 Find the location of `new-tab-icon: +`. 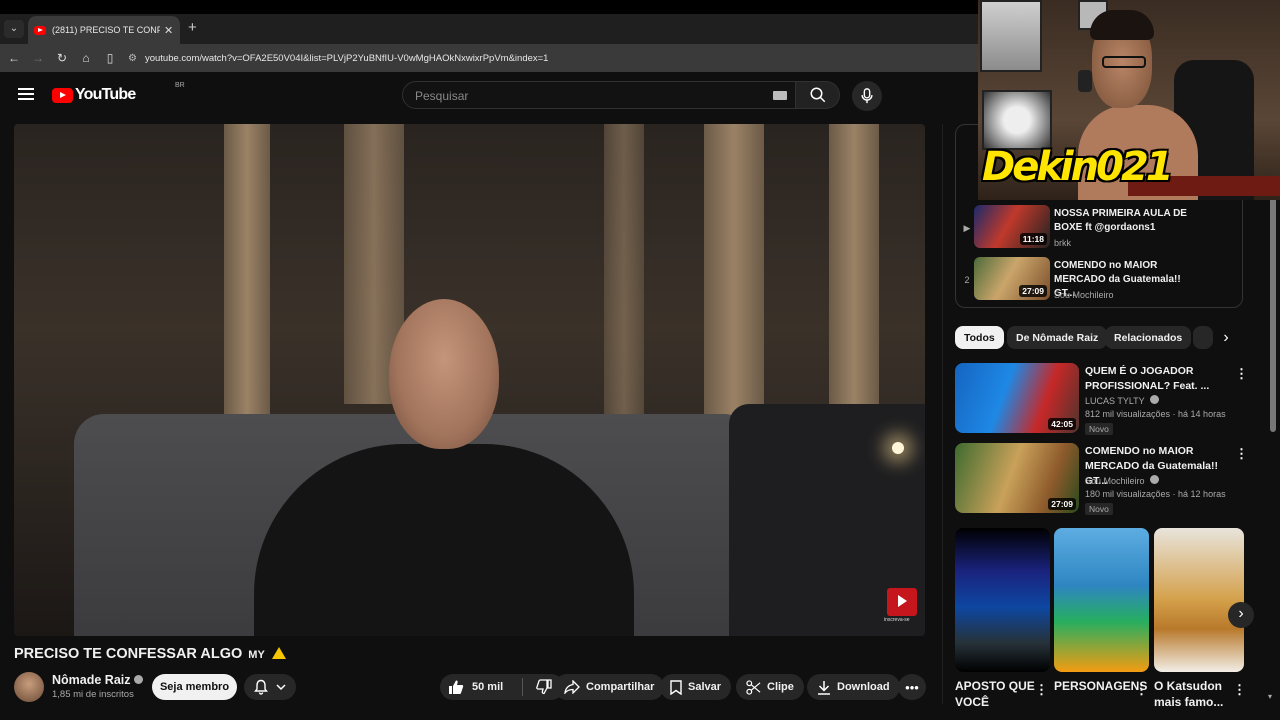

new-tab-icon: + is located at coordinates (192, 27).